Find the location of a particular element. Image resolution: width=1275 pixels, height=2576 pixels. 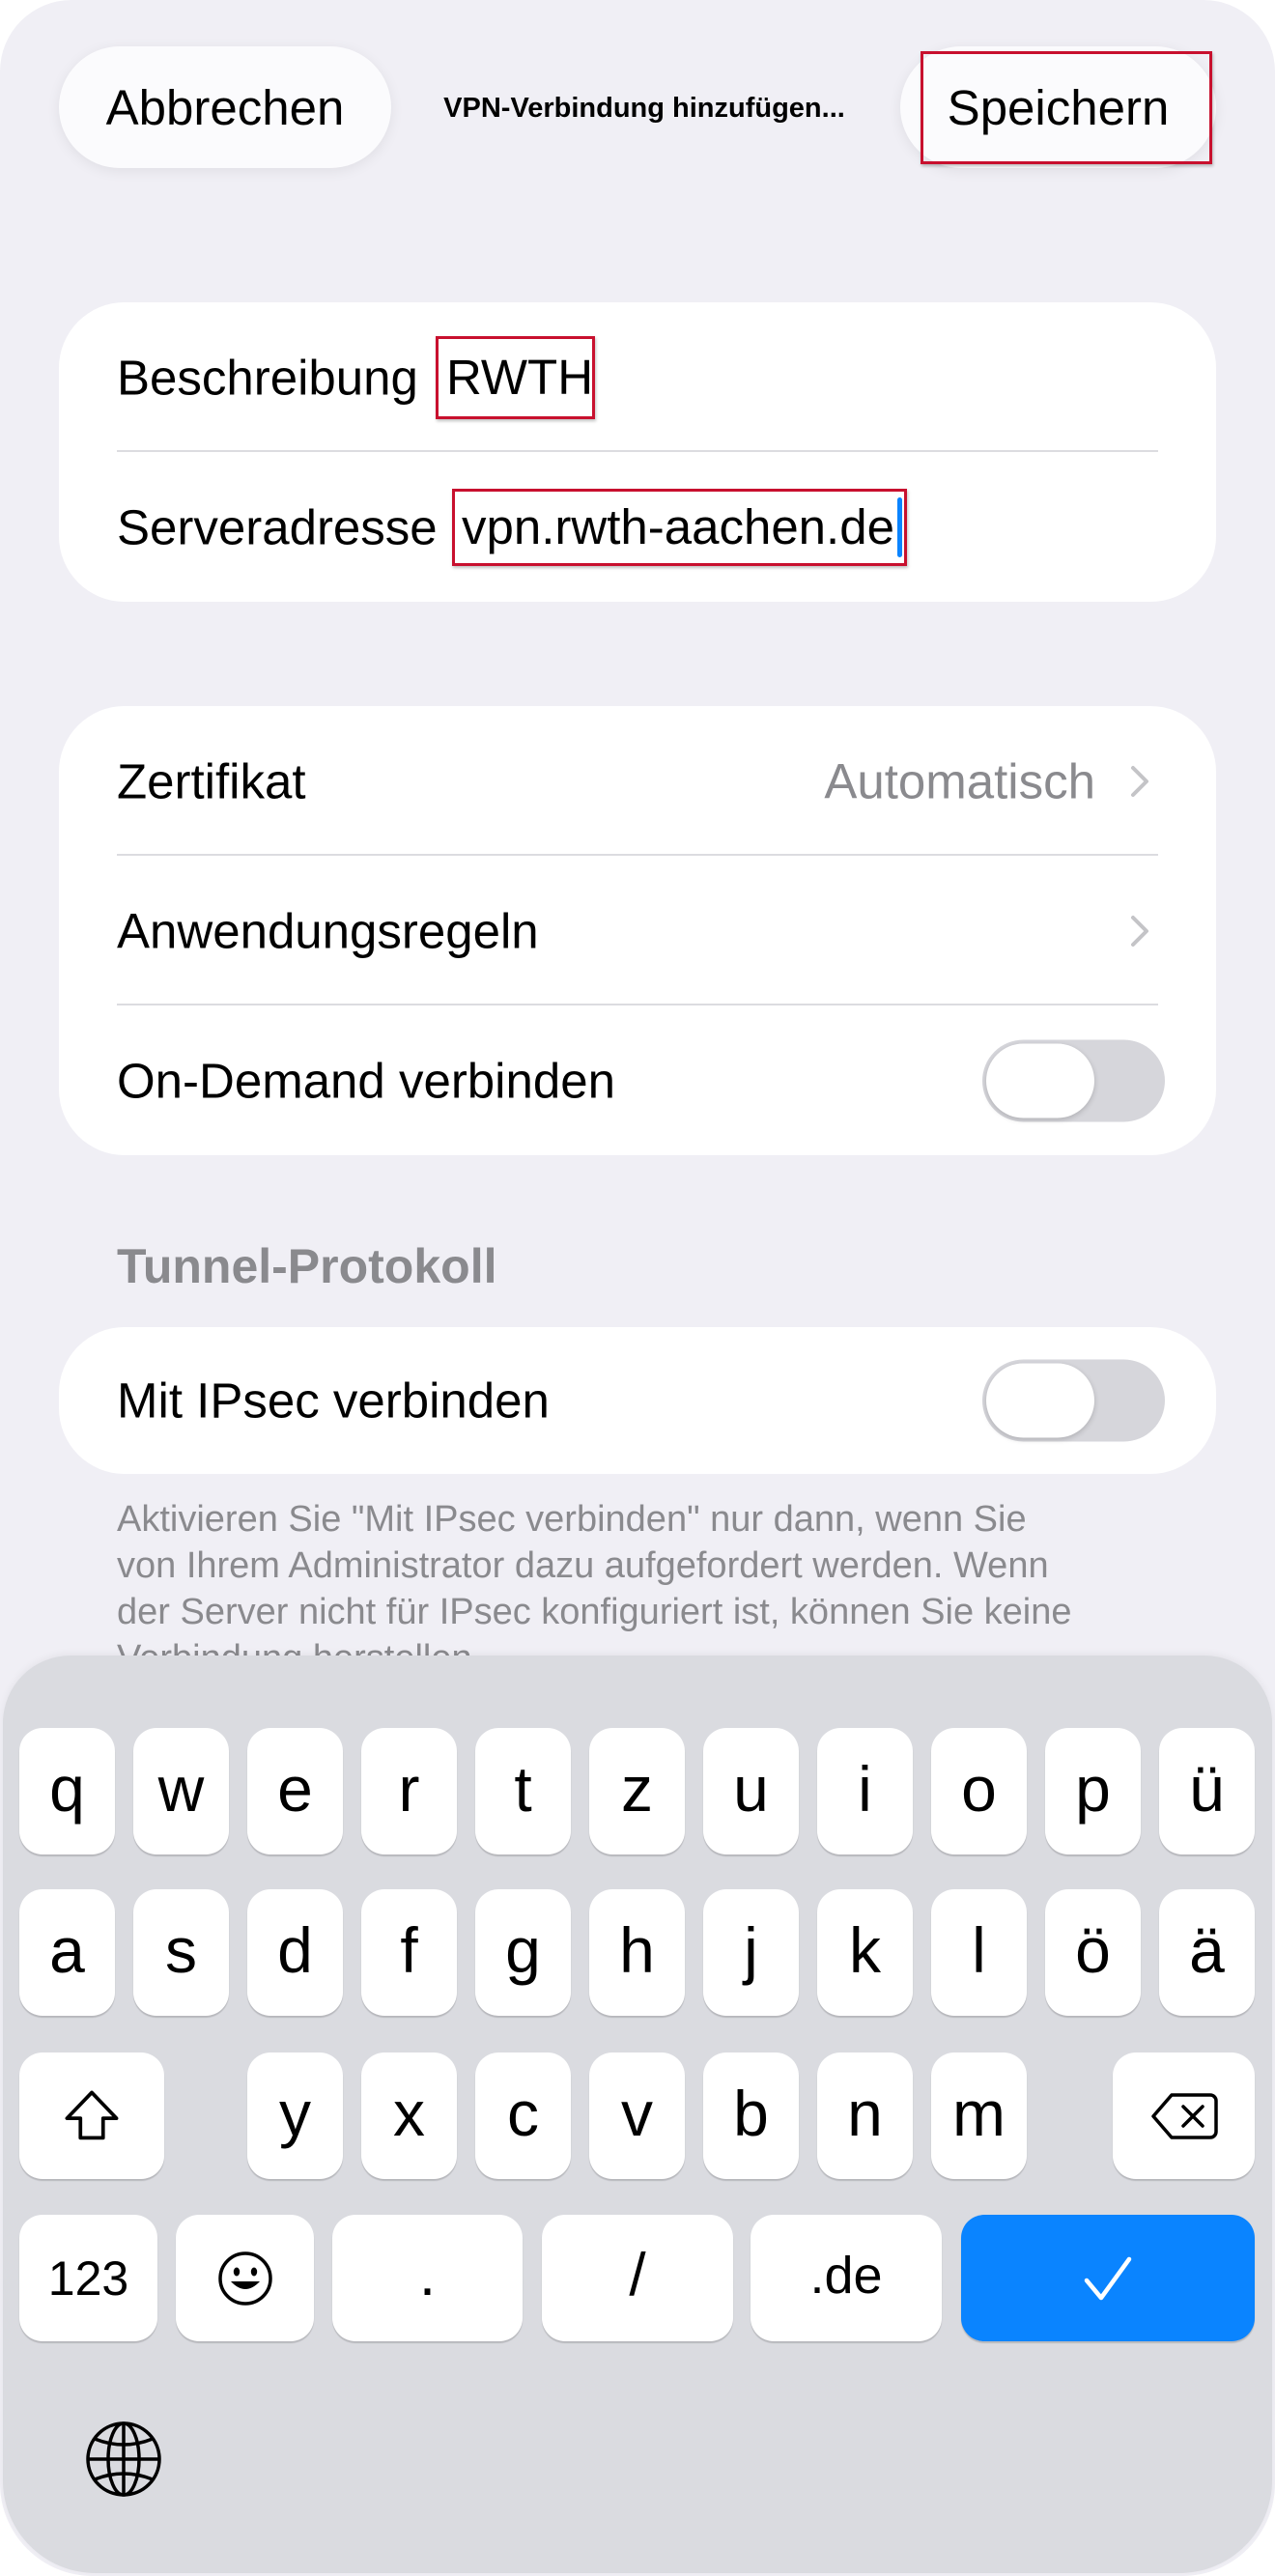

key-m: m is located at coordinates (979, 2115).